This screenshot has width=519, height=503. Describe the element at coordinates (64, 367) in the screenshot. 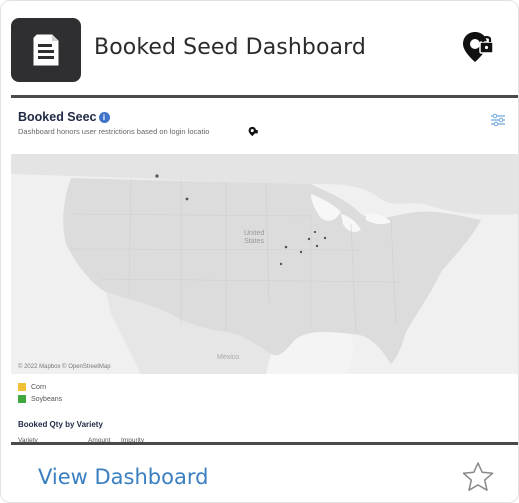

I see `map-credit: © 2022 Mapbox © OpenStreetMap` at that location.